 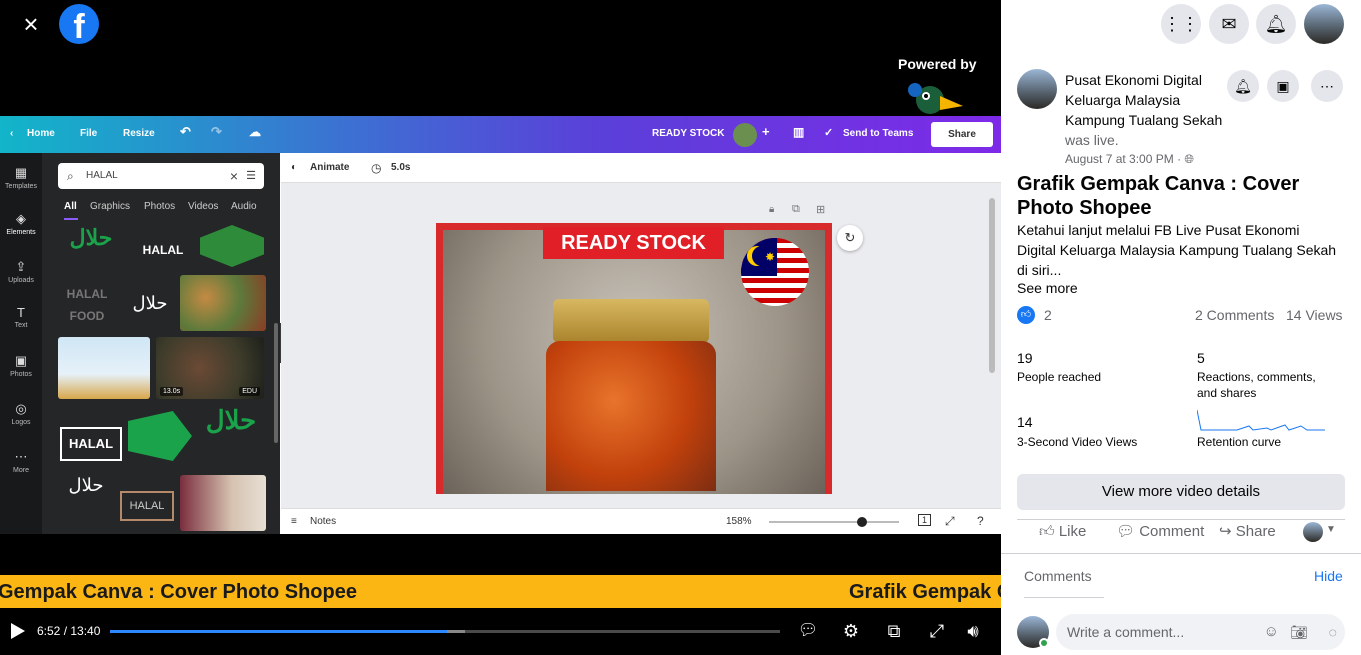 I want to click on save-post-button: ▣, so click(x=1283, y=86).